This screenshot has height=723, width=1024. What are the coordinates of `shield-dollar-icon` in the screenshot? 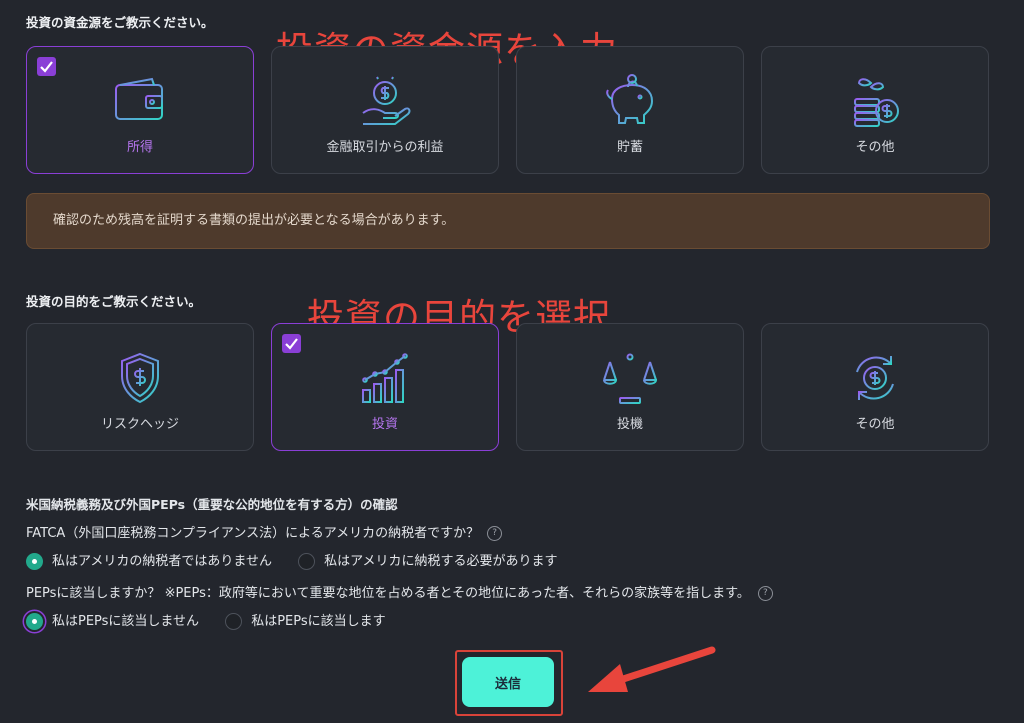 It's located at (140, 378).